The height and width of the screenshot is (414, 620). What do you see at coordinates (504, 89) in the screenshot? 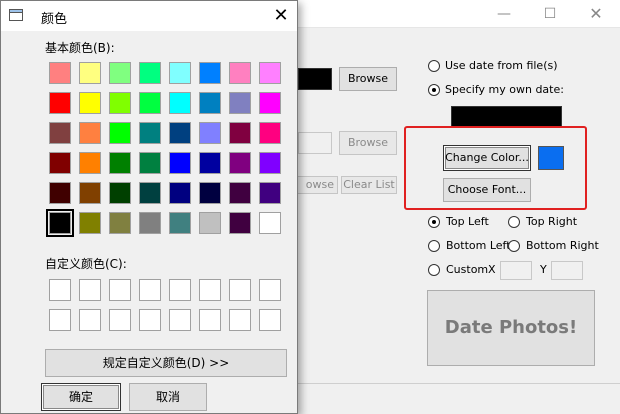
I see `specify-own-date-label: Specify my own date:` at bounding box center [504, 89].